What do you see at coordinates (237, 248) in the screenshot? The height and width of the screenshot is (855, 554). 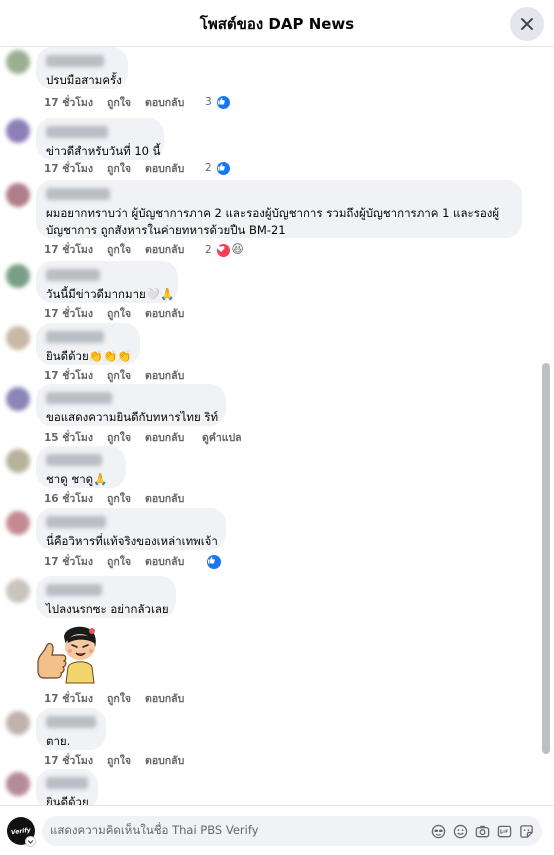 I see `haha-icon: 😆` at bounding box center [237, 248].